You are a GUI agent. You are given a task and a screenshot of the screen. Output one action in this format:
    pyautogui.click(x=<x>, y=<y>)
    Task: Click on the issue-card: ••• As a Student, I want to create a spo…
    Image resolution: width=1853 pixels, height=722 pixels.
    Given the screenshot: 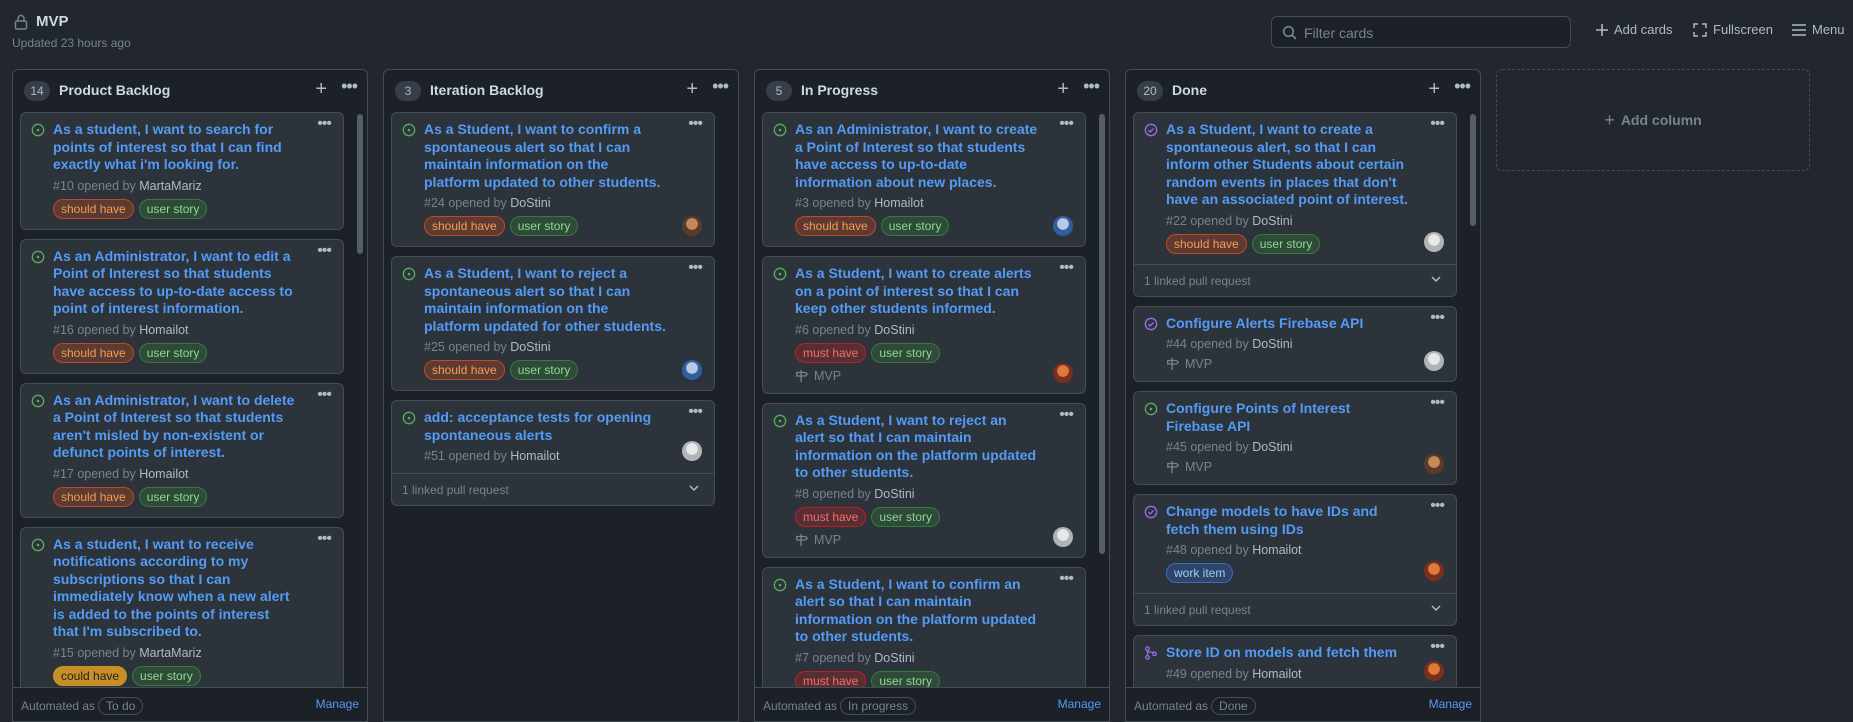 What is the action you would take?
    pyautogui.click(x=1295, y=204)
    